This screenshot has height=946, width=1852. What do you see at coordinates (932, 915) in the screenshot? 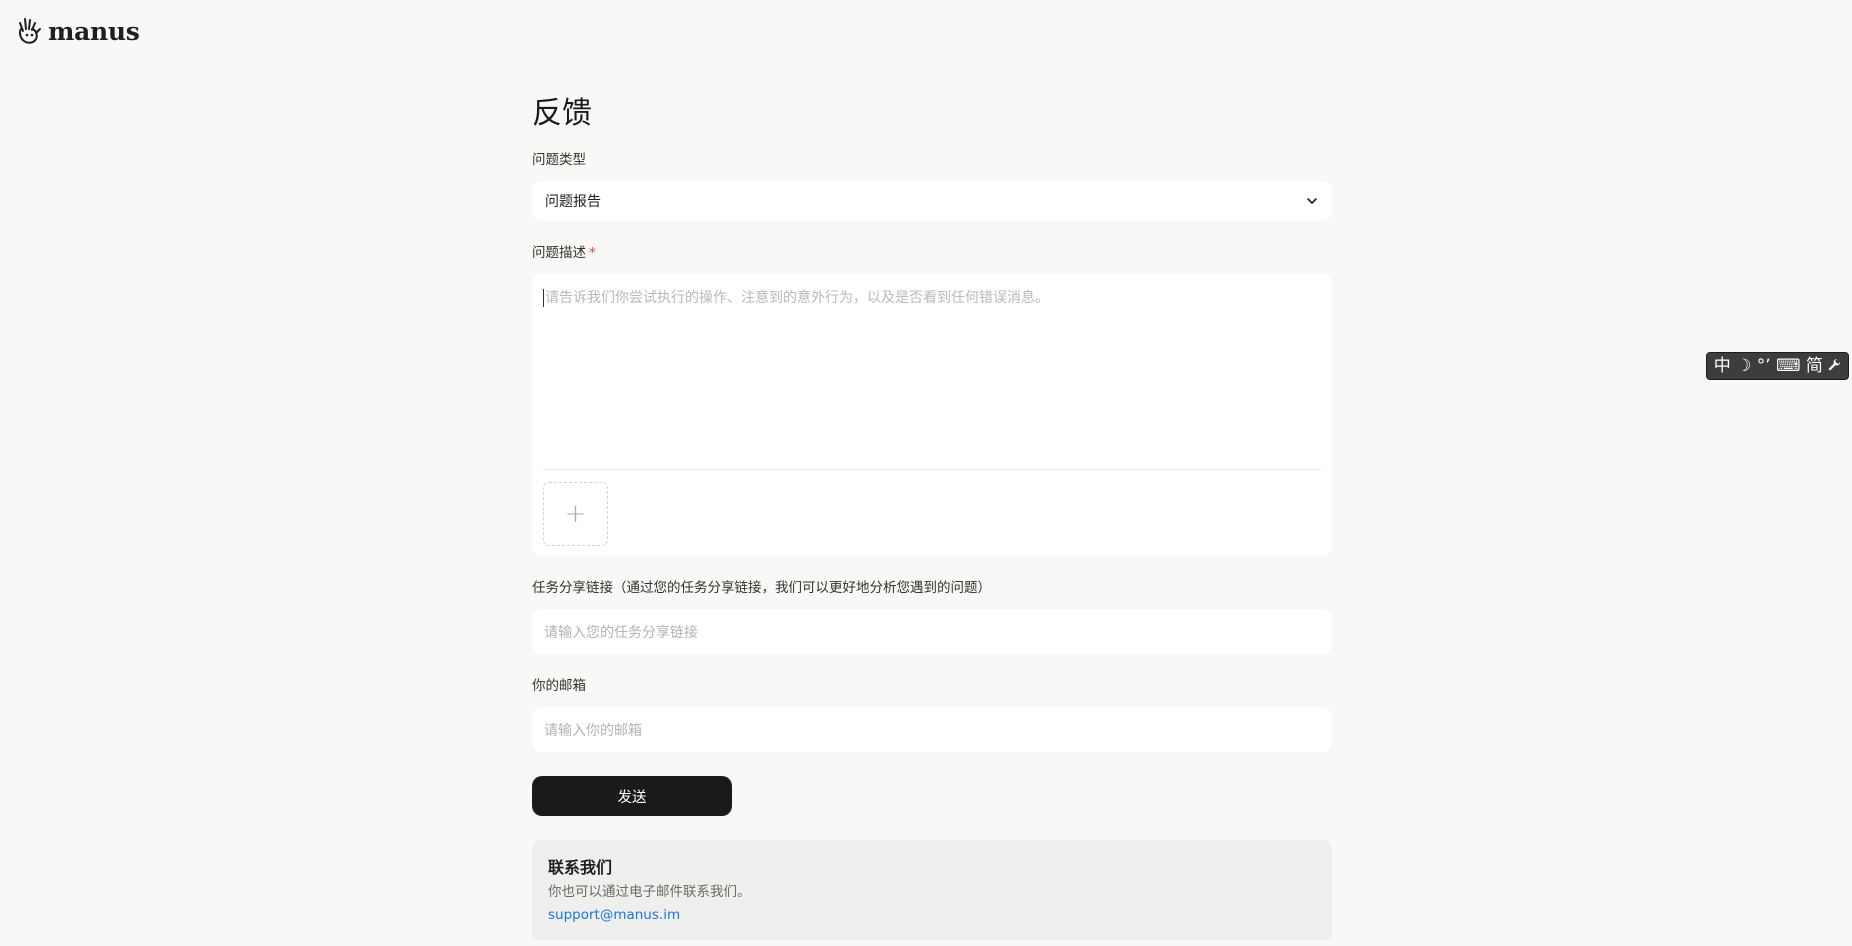
I see `support-email-link: support@manus.im` at bounding box center [932, 915].